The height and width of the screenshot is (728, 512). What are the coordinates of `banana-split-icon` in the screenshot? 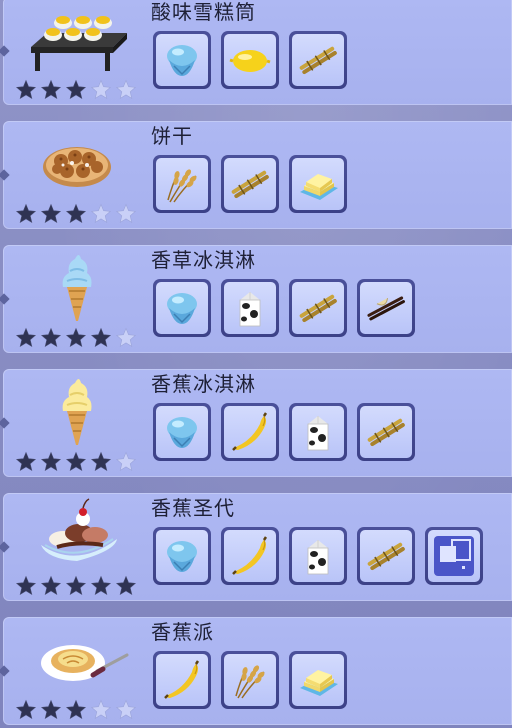 It's located at (77, 533).